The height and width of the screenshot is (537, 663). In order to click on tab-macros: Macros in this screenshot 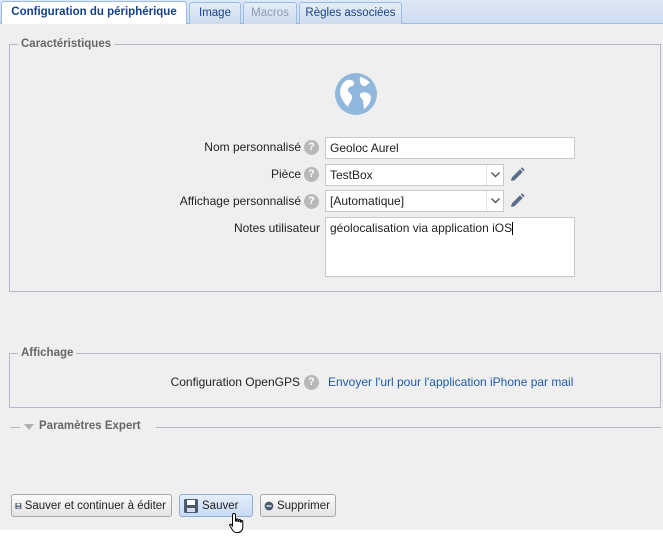, I will do `click(270, 13)`.